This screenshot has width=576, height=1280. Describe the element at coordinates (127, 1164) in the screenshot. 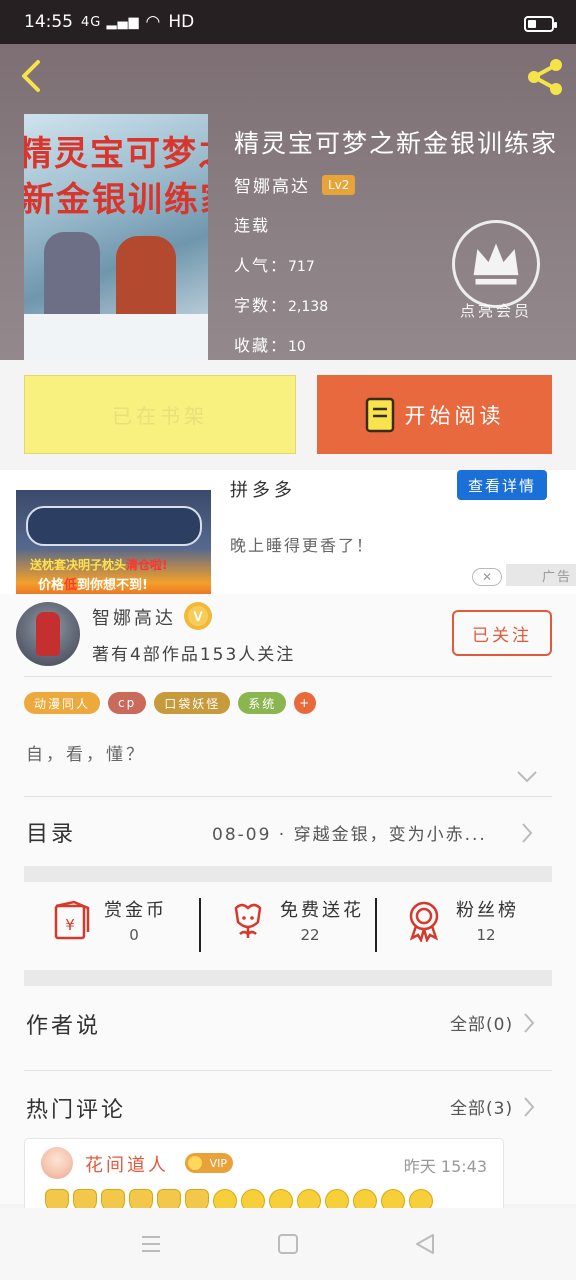

I see `commenter-name: 花间道人` at that location.